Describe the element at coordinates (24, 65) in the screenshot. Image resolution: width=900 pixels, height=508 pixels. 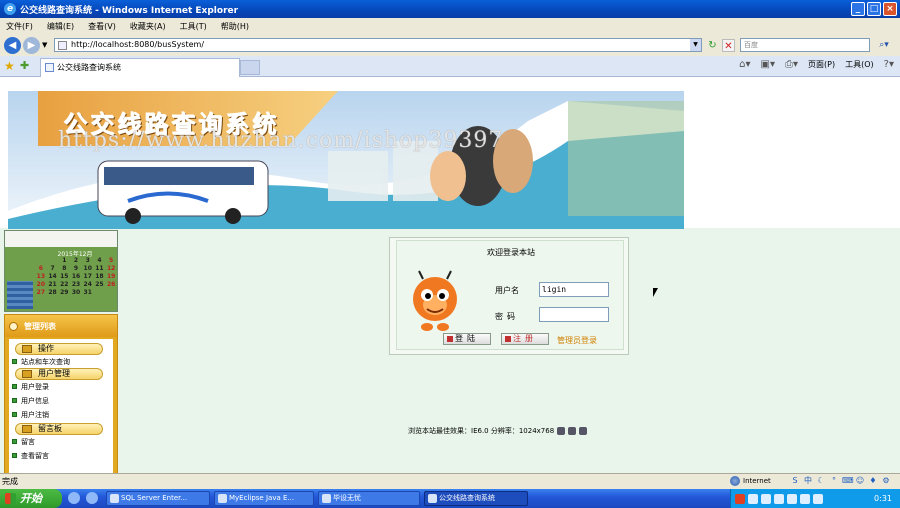
I see `add-favorite-icon: ✚` at that location.